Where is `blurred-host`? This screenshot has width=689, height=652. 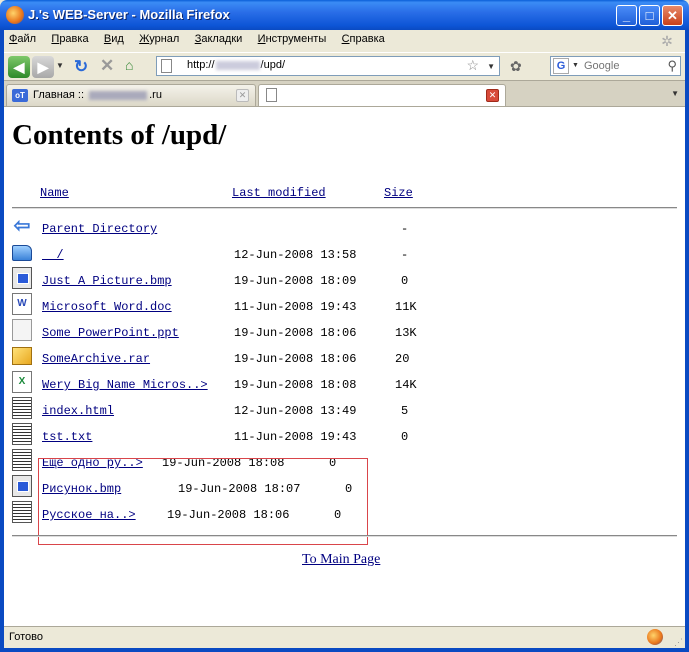 blurred-host is located at coordinates (237, 65).